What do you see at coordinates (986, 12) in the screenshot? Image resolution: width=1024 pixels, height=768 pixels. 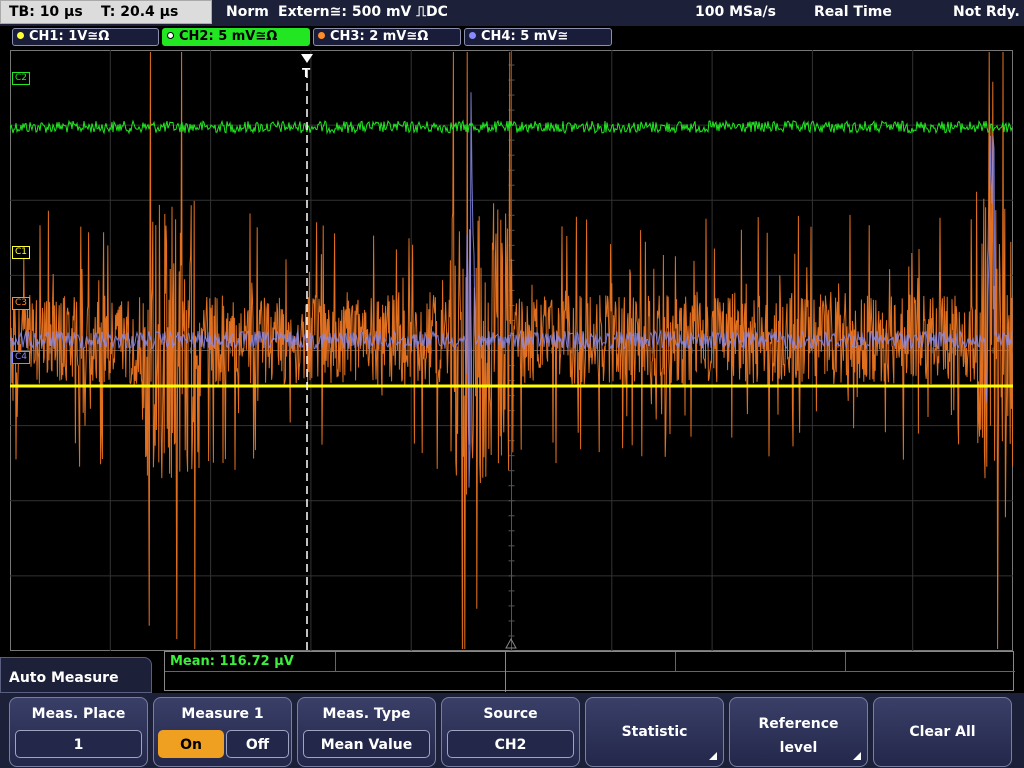 I see `acquisition-state: Not Rdy.` at bounding box center [986, 12].